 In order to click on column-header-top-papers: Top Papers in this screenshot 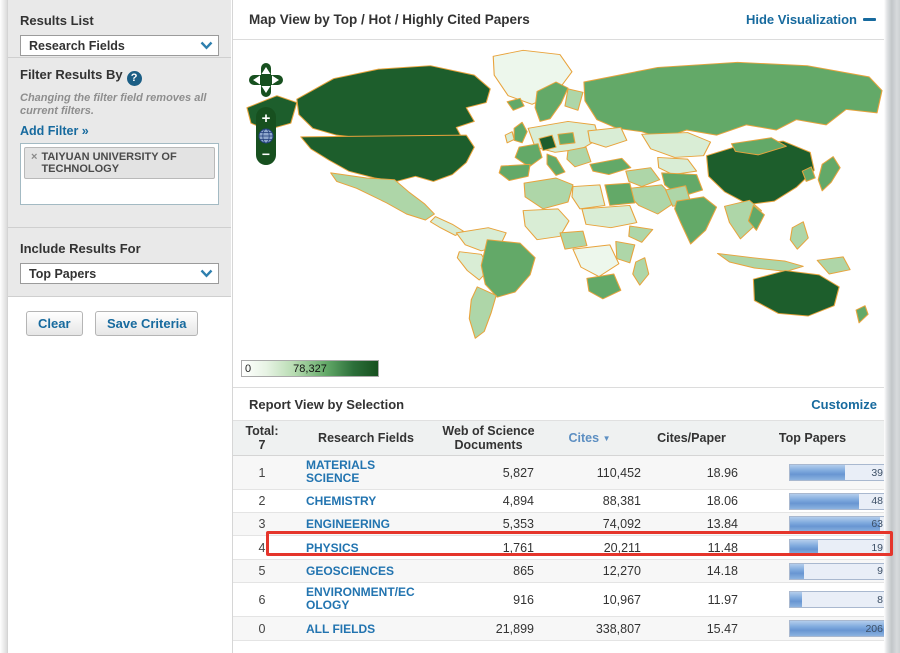, I will do `click(812, 438)`.